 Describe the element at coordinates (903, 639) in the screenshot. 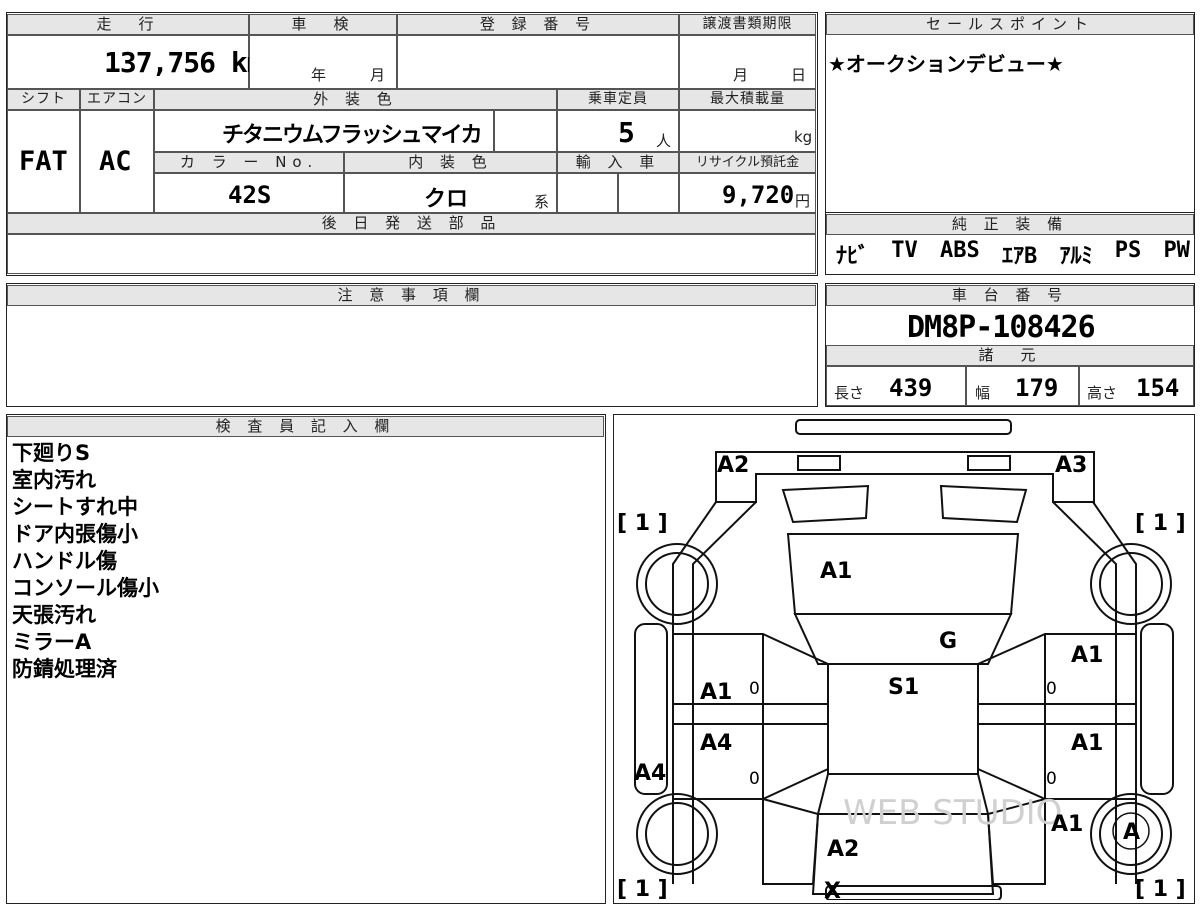

I see `windshield-shape` at that location.